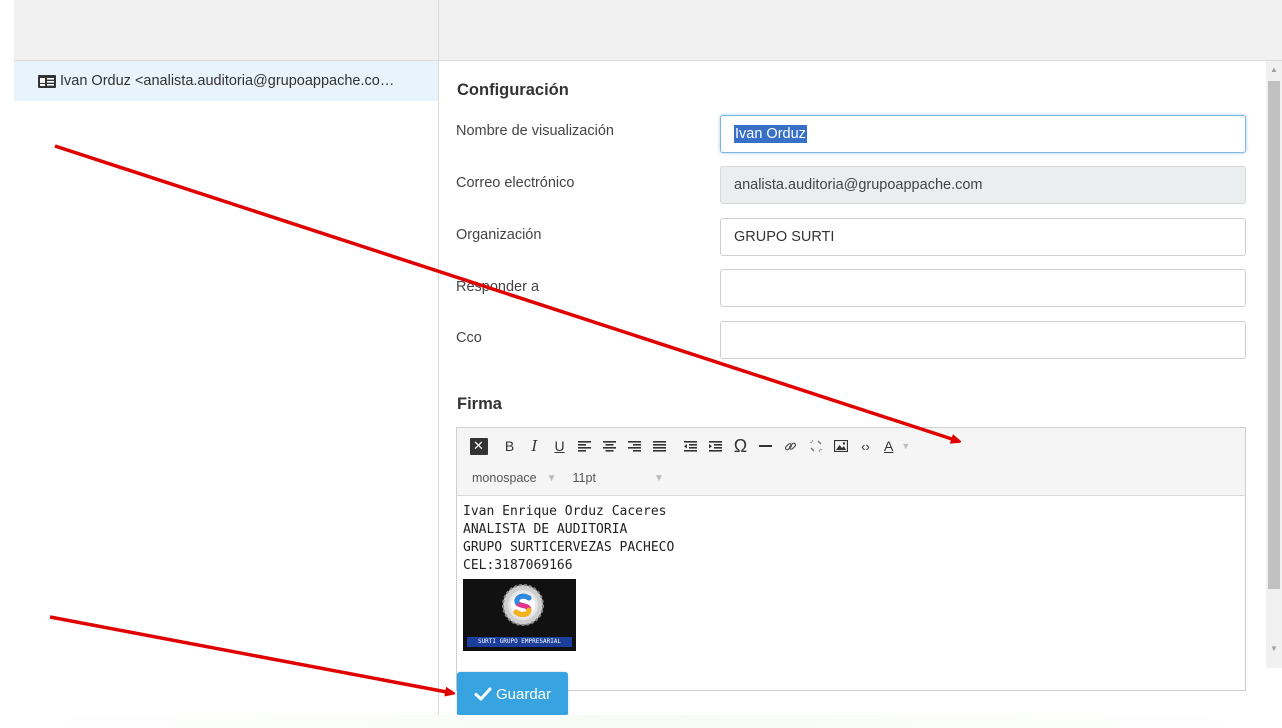 The height and width of the screenshot is (728, 1282). Describe the element at coordinates (7, 364) in the screenshot. I see `left-margin` at that location.